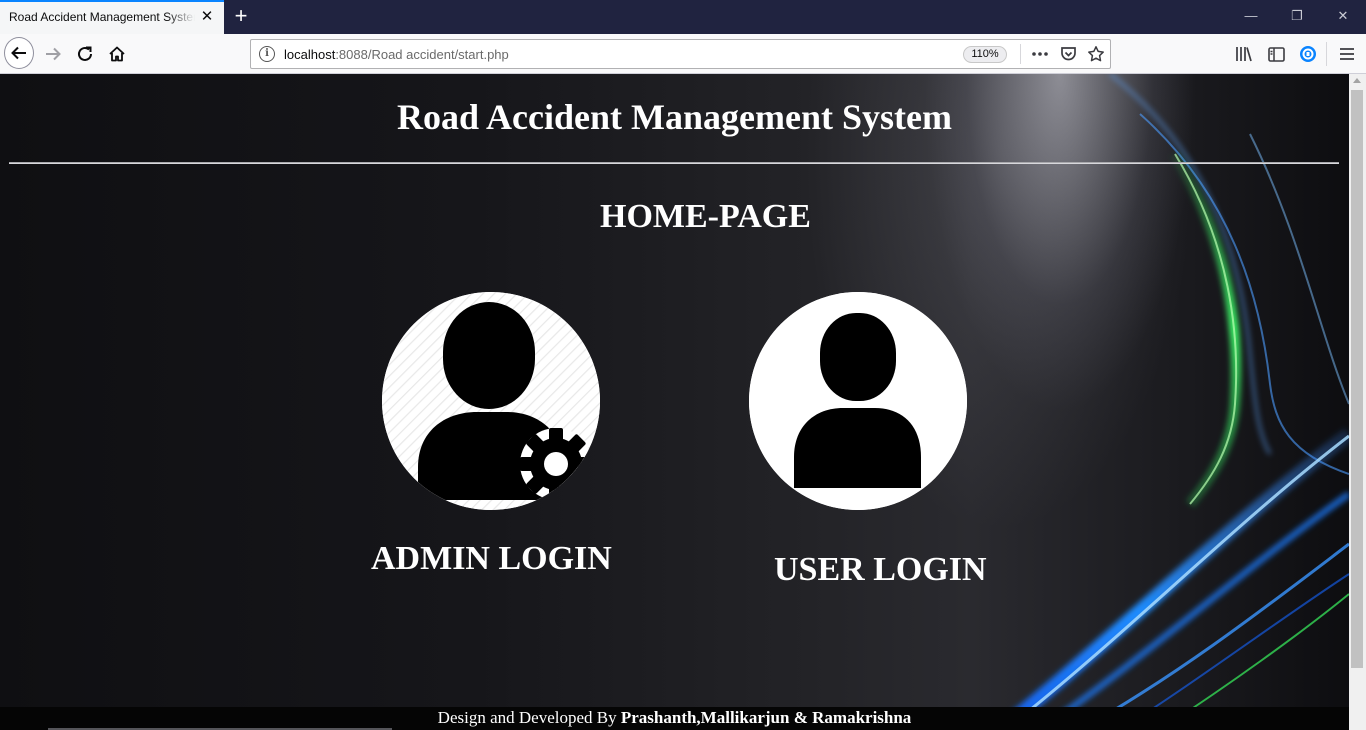 This screenshot has width=1366, height=730. What do you see at coordinates (310, 54) in the screenshot?
I see `url-host: localhost` at bounding box center [310, 54].